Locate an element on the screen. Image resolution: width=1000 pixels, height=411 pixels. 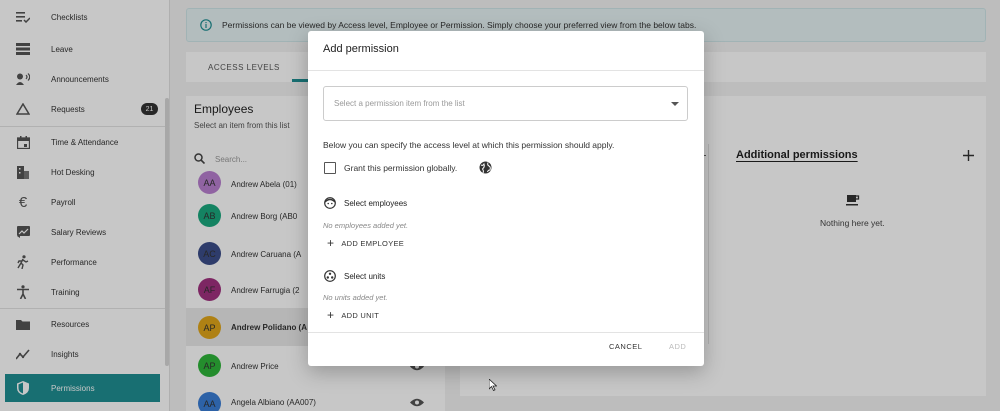
no-employees-note: No employees added yet. is located at coordinates (366, 225).